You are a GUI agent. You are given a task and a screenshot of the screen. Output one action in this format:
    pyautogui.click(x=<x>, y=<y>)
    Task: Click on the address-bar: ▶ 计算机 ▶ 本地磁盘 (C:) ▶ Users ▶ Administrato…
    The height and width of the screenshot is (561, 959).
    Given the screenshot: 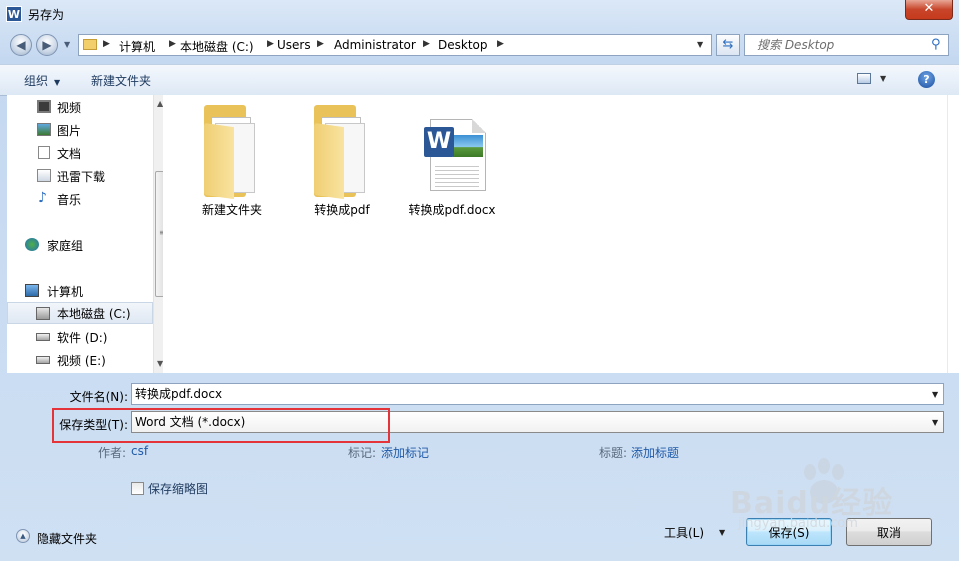 What is the action you would take?
    pyautogui.click(x=395, y=45)
    